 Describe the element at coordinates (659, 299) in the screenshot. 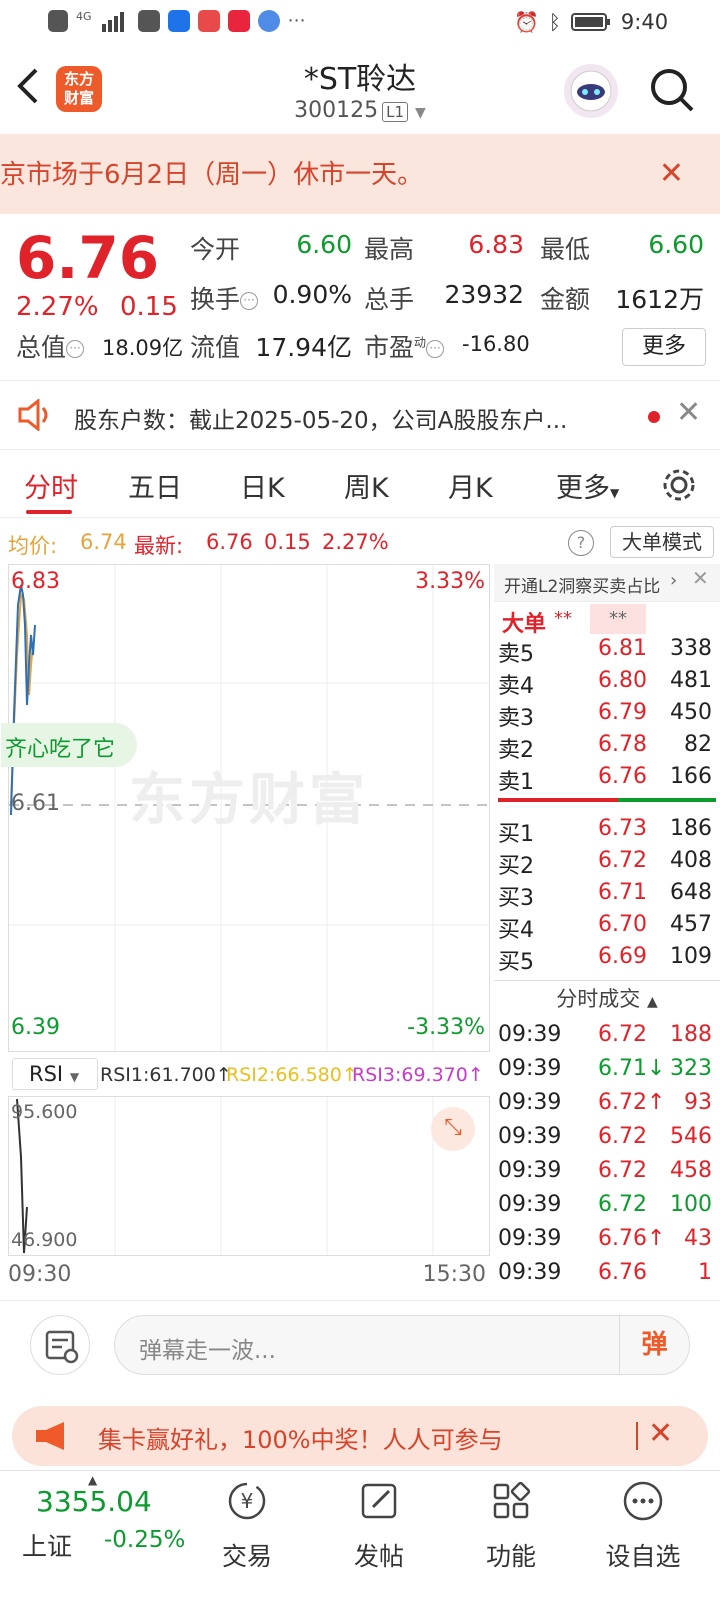

I see `amount-value: 1612万` at that location.